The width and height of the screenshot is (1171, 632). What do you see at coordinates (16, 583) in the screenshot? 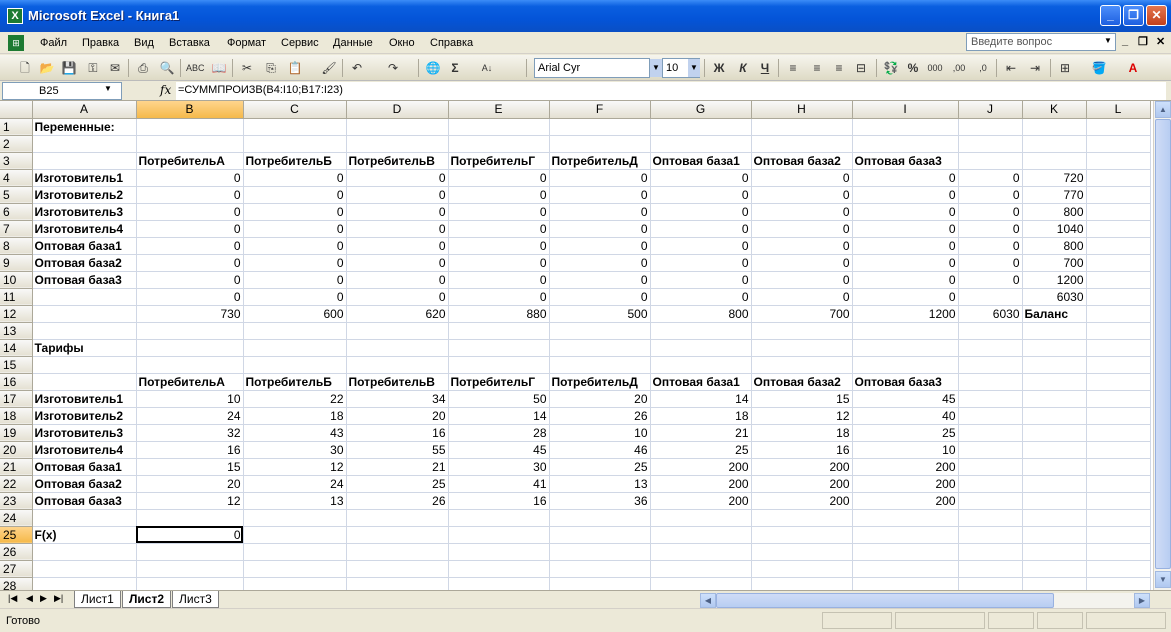
I see `row-header: 28` at bounding box center [16, 583].